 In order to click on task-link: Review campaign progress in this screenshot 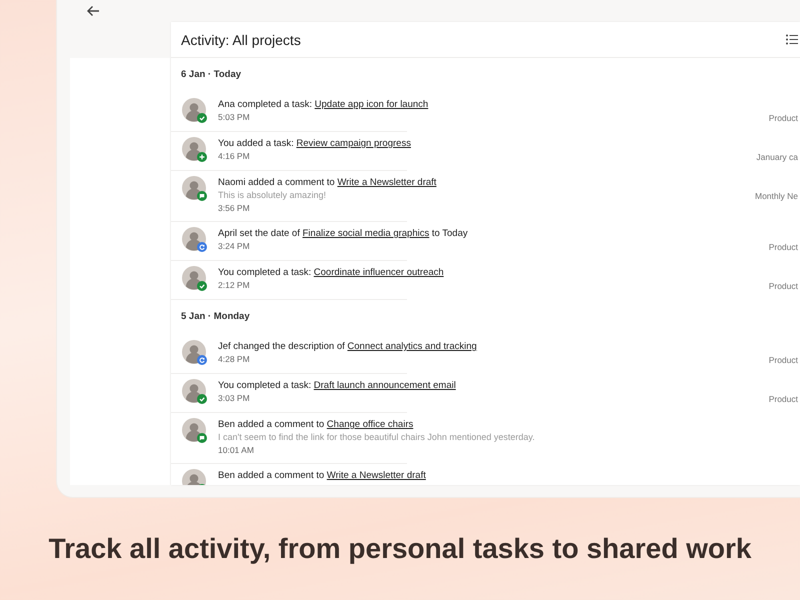, I will do `click(353, 143)`.